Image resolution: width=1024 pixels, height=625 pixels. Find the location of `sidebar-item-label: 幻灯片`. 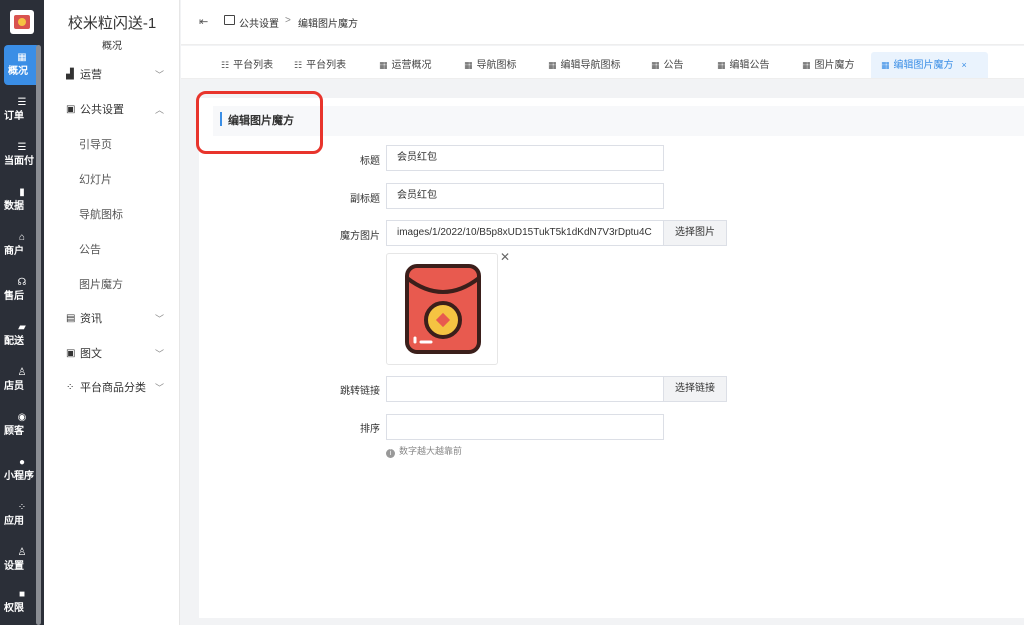

sidebar-item-label: 幻灯片 is located at coordinates (95, 180).